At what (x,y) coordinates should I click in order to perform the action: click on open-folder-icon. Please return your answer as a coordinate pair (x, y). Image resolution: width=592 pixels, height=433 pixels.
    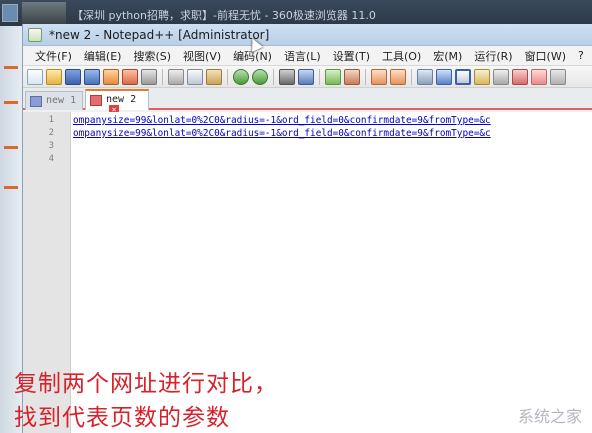
    Looking at the image, I should click on (54, 76).